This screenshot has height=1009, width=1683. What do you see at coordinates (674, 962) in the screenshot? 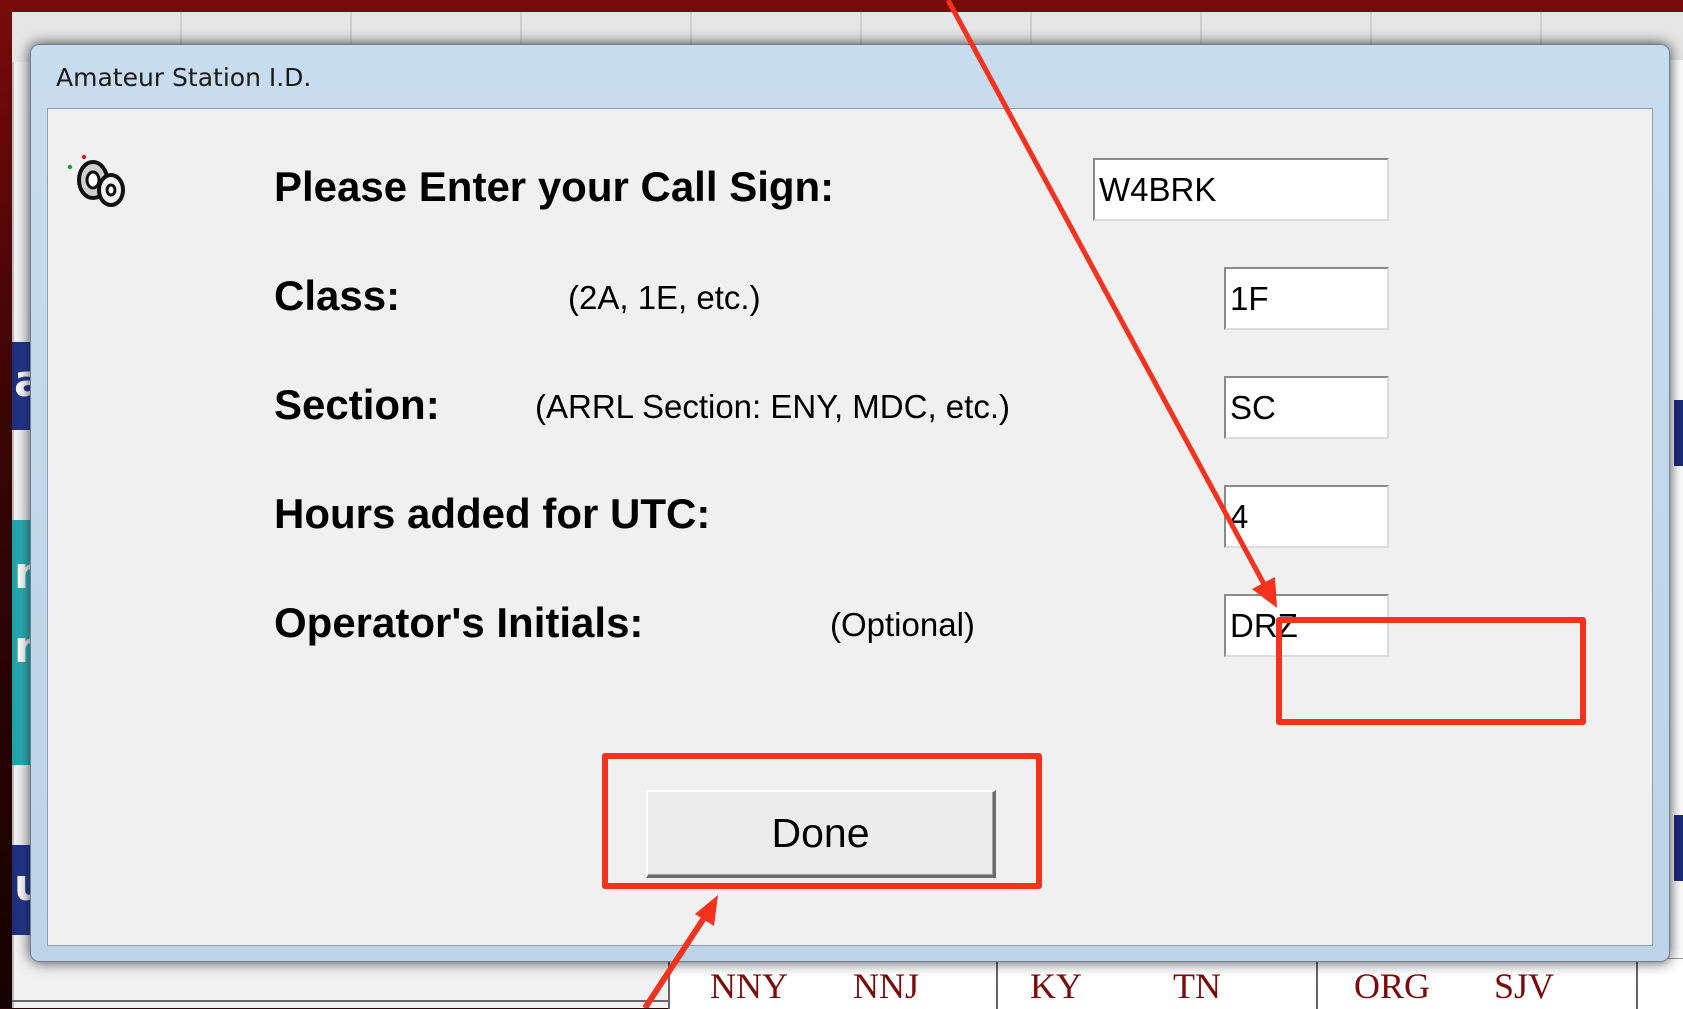
I see `arrow-to-done-line` at bounding box center [674, 962].